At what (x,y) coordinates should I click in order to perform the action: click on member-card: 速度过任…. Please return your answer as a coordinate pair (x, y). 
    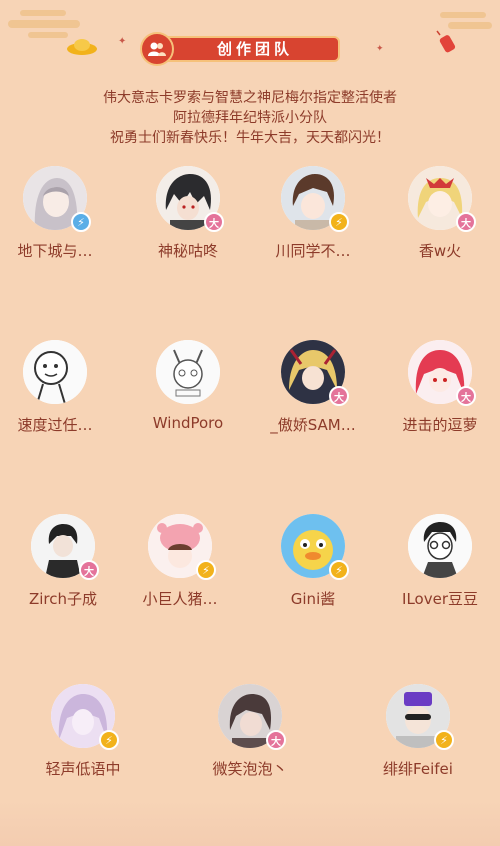
    Looking at the image, I should click on (57, 387).